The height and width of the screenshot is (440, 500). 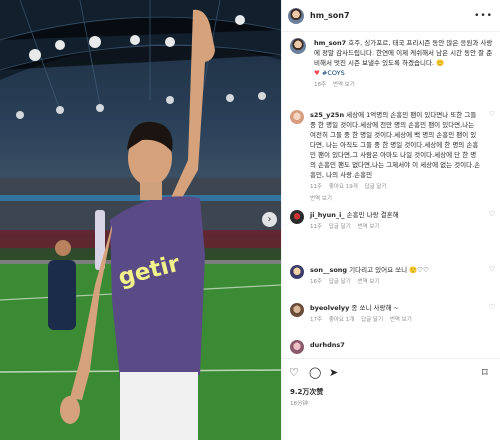 What do you see at coordinates (333, 373) in the screenshot?
I see `share-send-icon: ➤` at bounding box center [333, 373].